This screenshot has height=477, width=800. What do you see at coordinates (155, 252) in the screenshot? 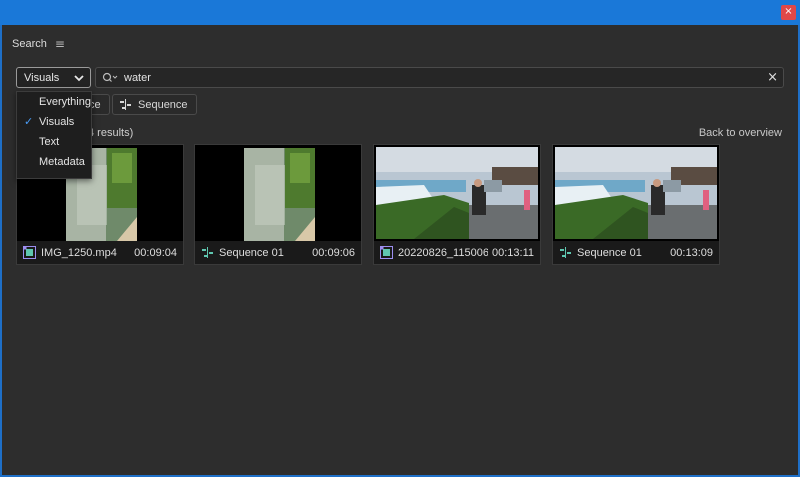
I see `clip-duration: 00:09:04` at bounding box center [155, 252].